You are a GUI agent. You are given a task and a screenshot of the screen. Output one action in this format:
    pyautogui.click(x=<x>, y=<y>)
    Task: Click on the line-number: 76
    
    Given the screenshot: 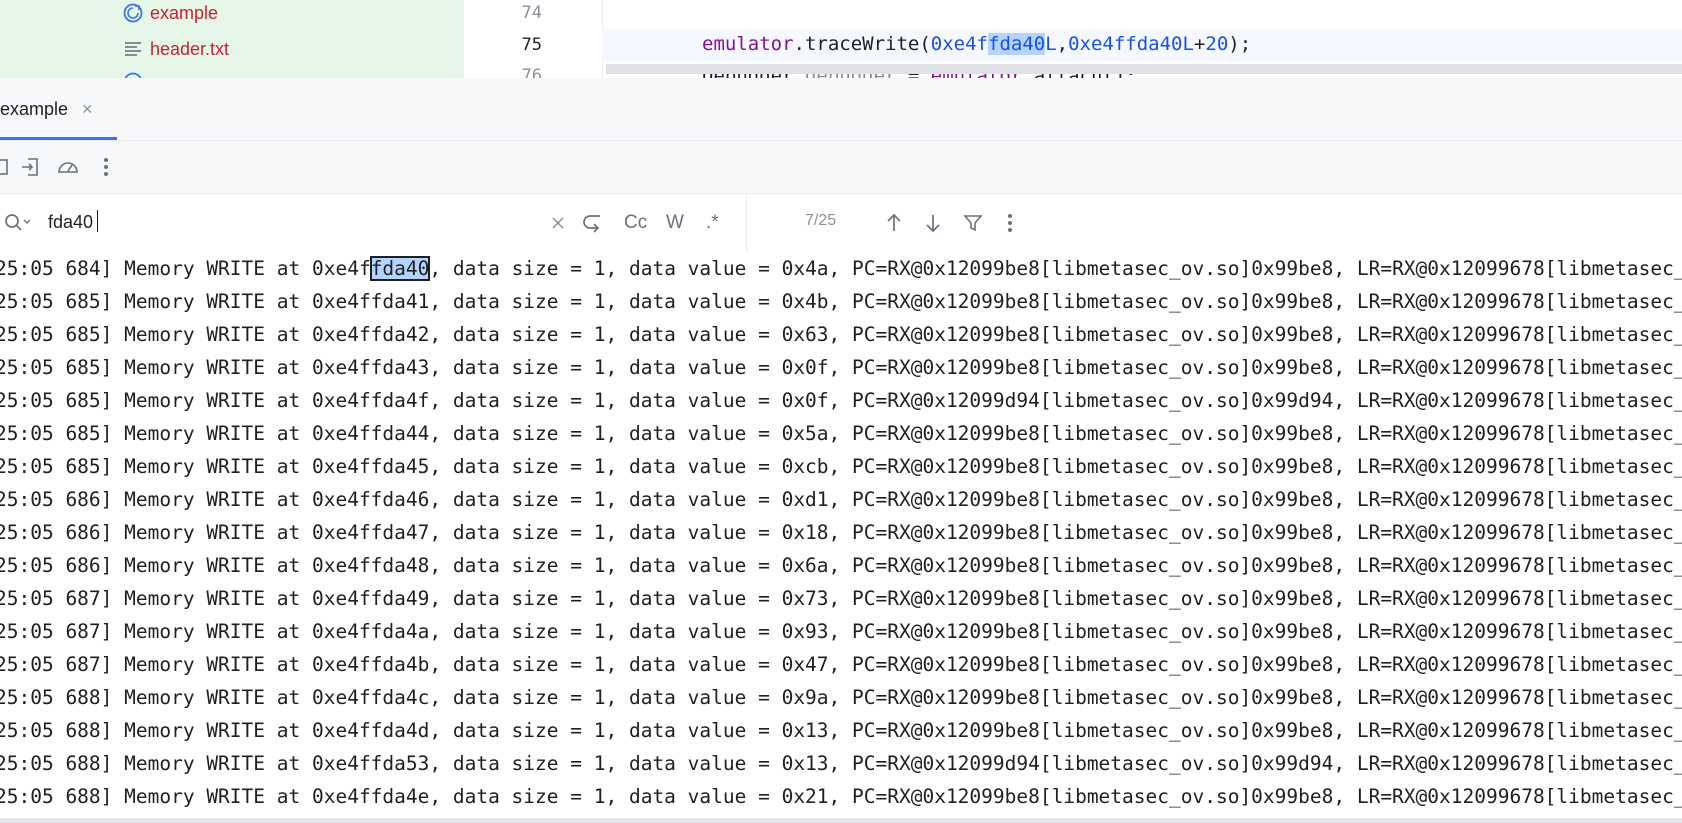 What is the action you would take?
    pyautogui.click(x=531, y=72)
    